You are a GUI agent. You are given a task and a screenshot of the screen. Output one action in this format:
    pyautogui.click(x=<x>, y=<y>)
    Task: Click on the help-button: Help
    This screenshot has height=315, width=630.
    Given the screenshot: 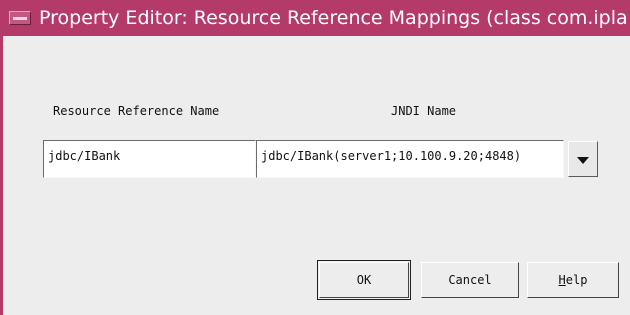 What is the action you would take?
    pyautogui.click(x=573, y=280)
    